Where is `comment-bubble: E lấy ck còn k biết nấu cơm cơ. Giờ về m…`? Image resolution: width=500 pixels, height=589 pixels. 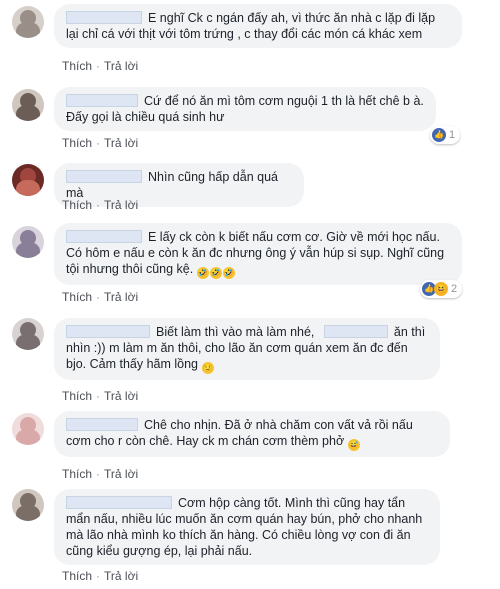 comment-bubble: E lấy ck còn k biết nấu cơm cơ. Giờ về m… is located at coordinates (258, 254).